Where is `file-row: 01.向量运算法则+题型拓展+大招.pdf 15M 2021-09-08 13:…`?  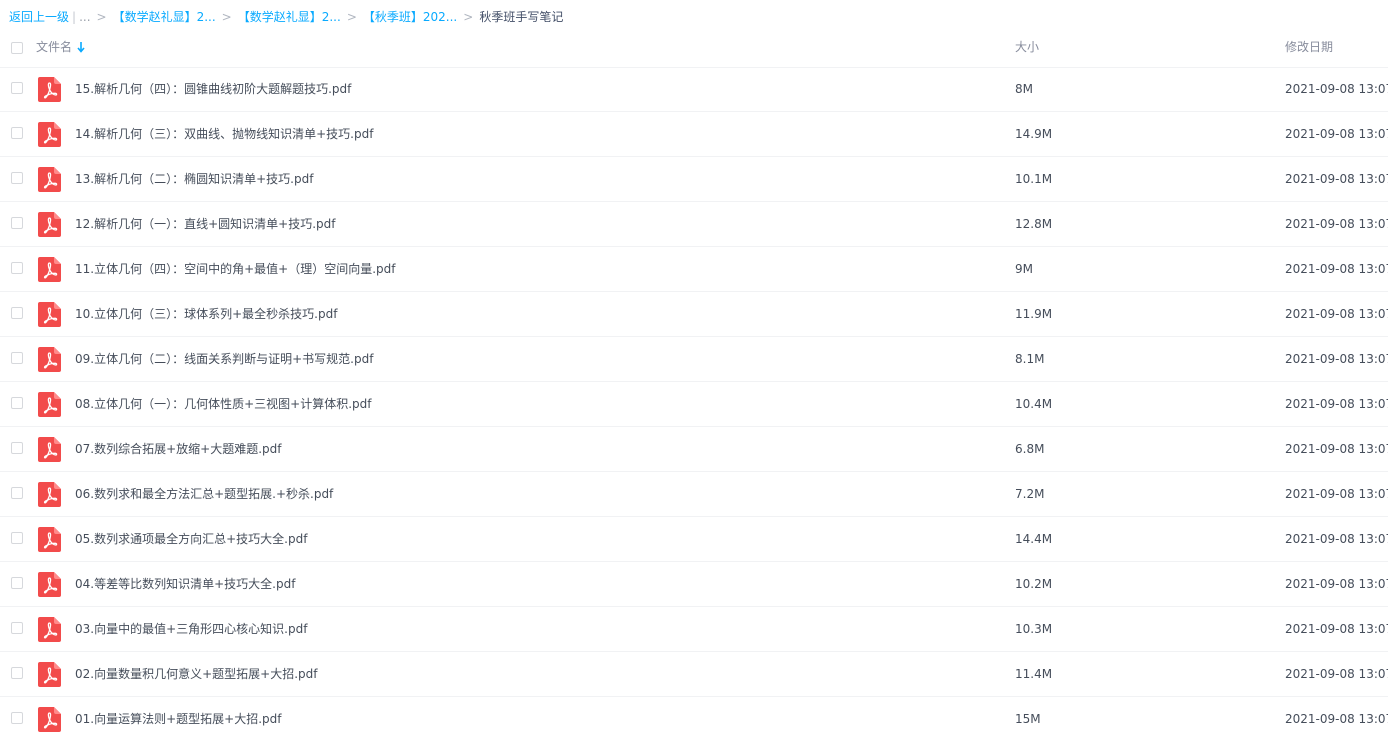 file-row: 01.向量运算法则+题型拓展+大招.pdf 15M 2021-09-08 13:… is located at coordinates (694, 714).